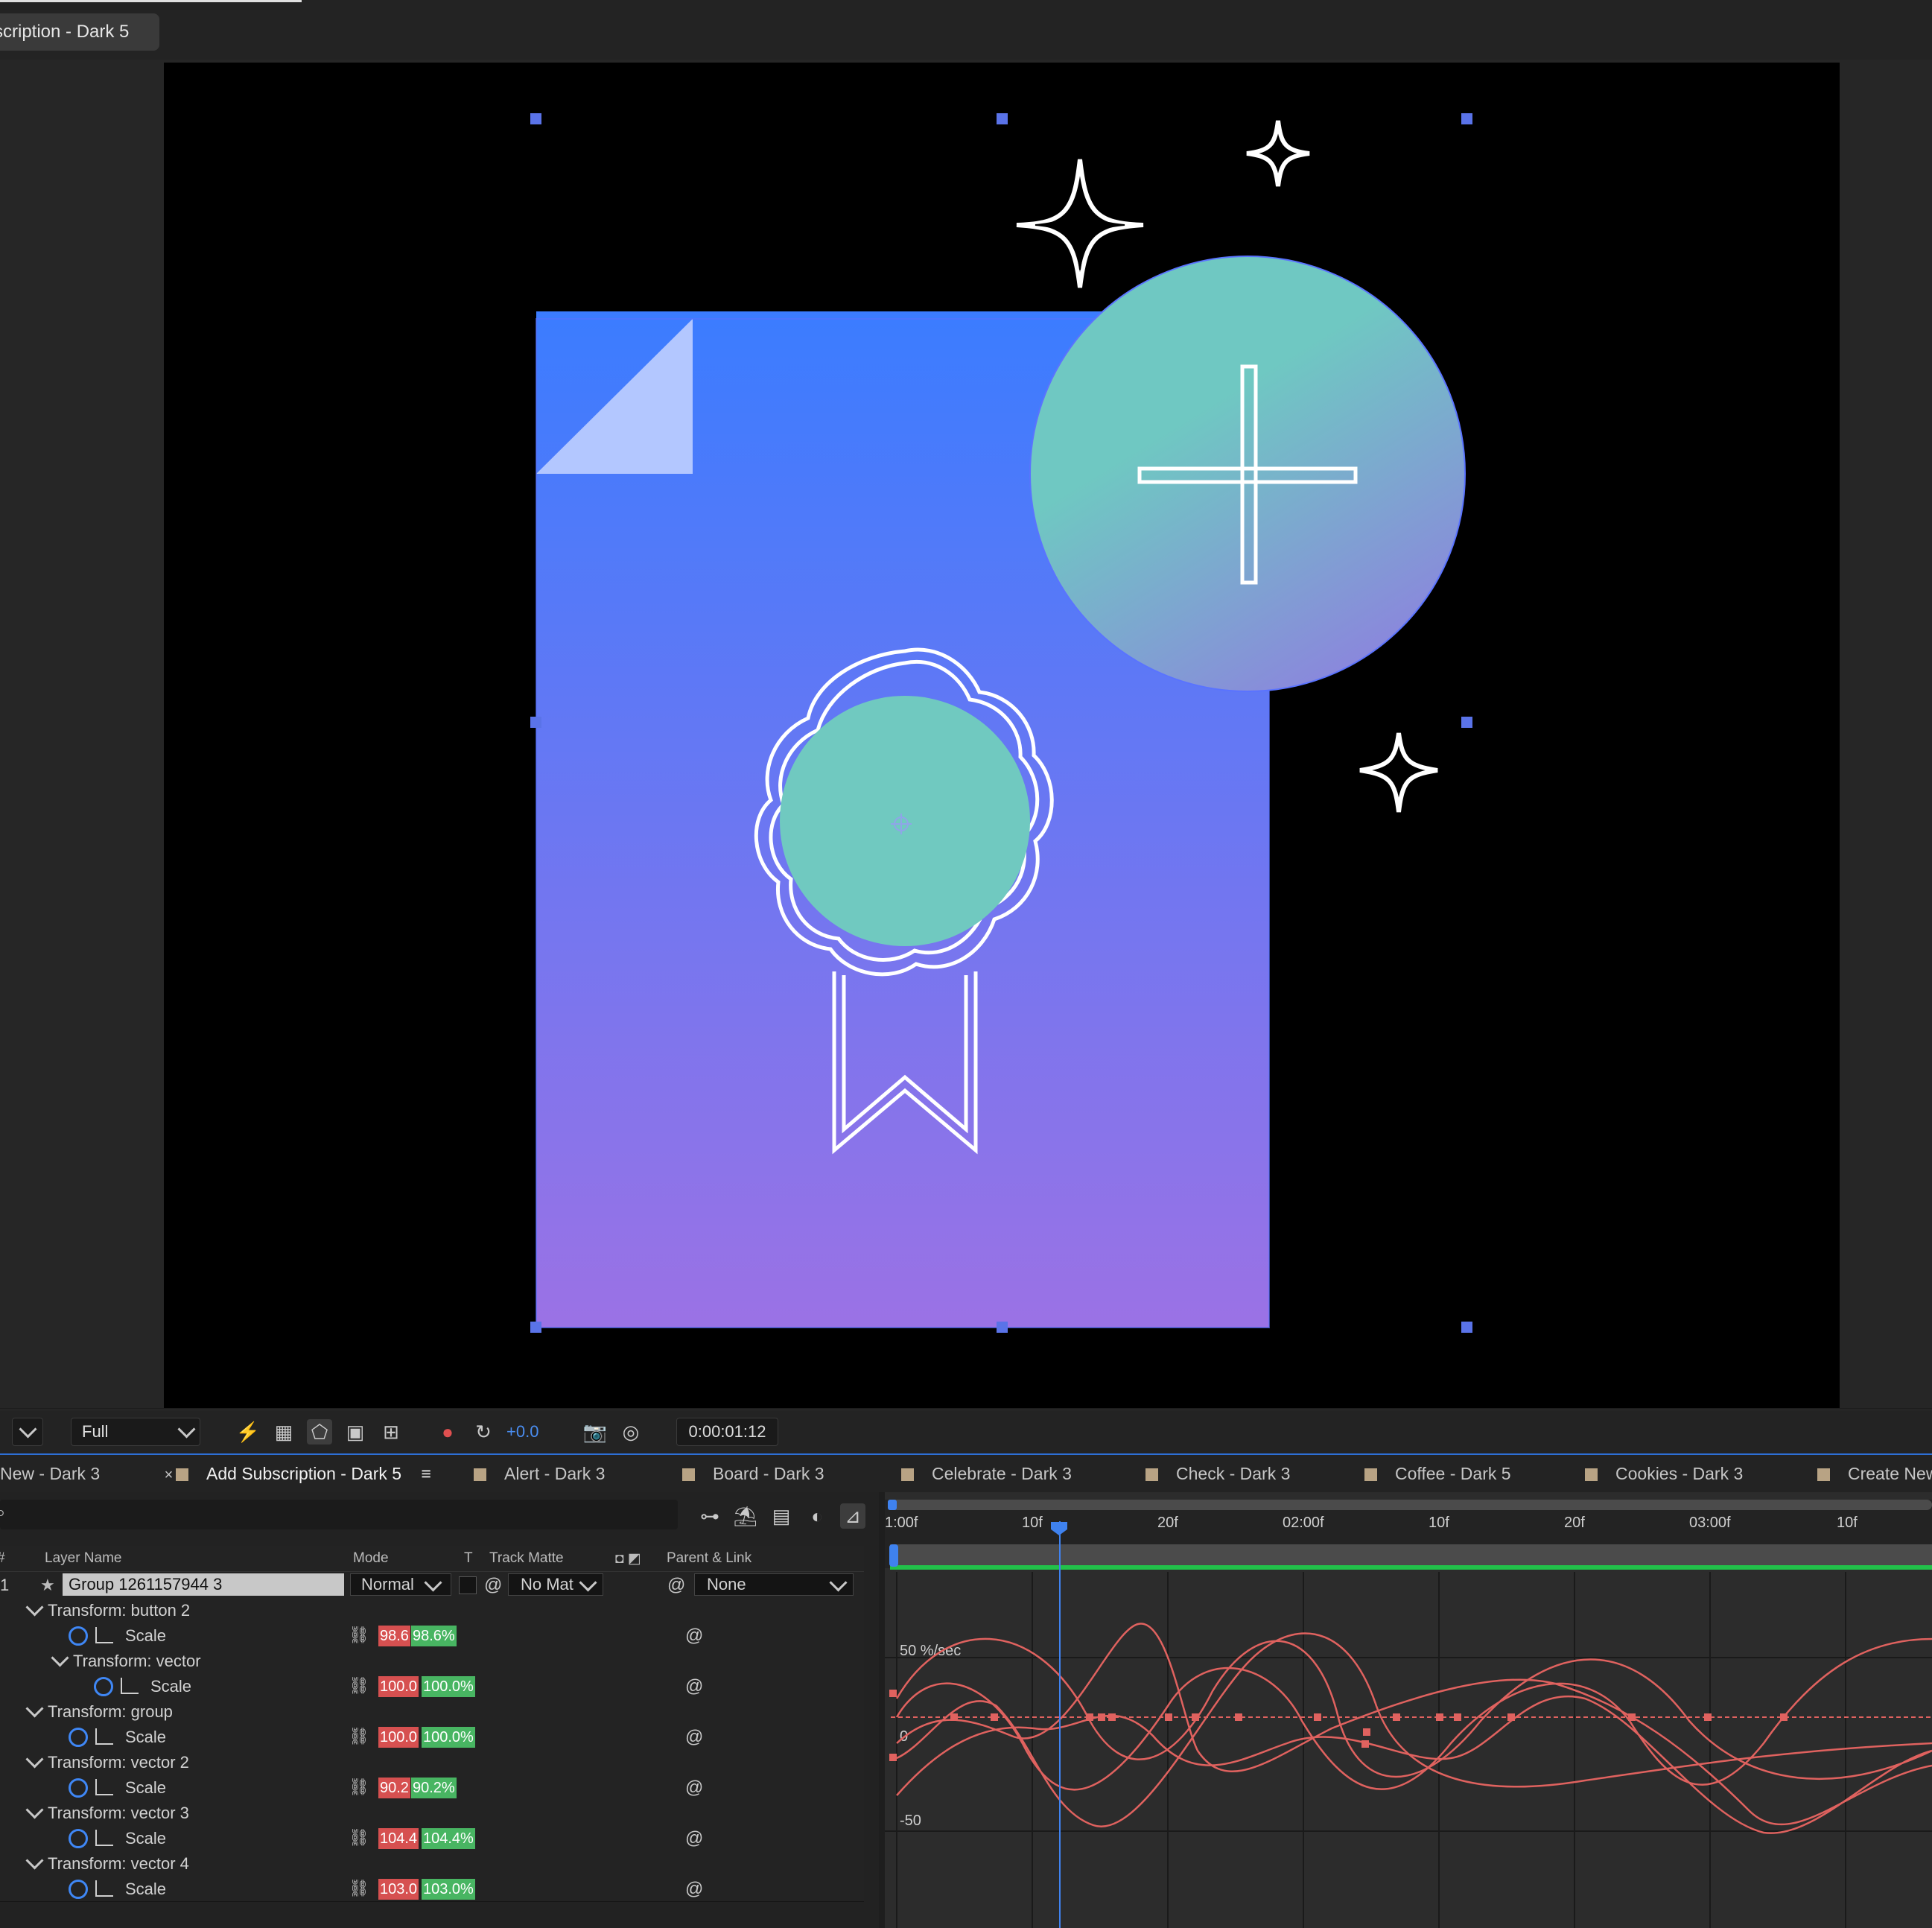 This screenshot has height=1928, width=1932. I want to click on track-matte-pickwhip-icon: @, so click(493, 1585).